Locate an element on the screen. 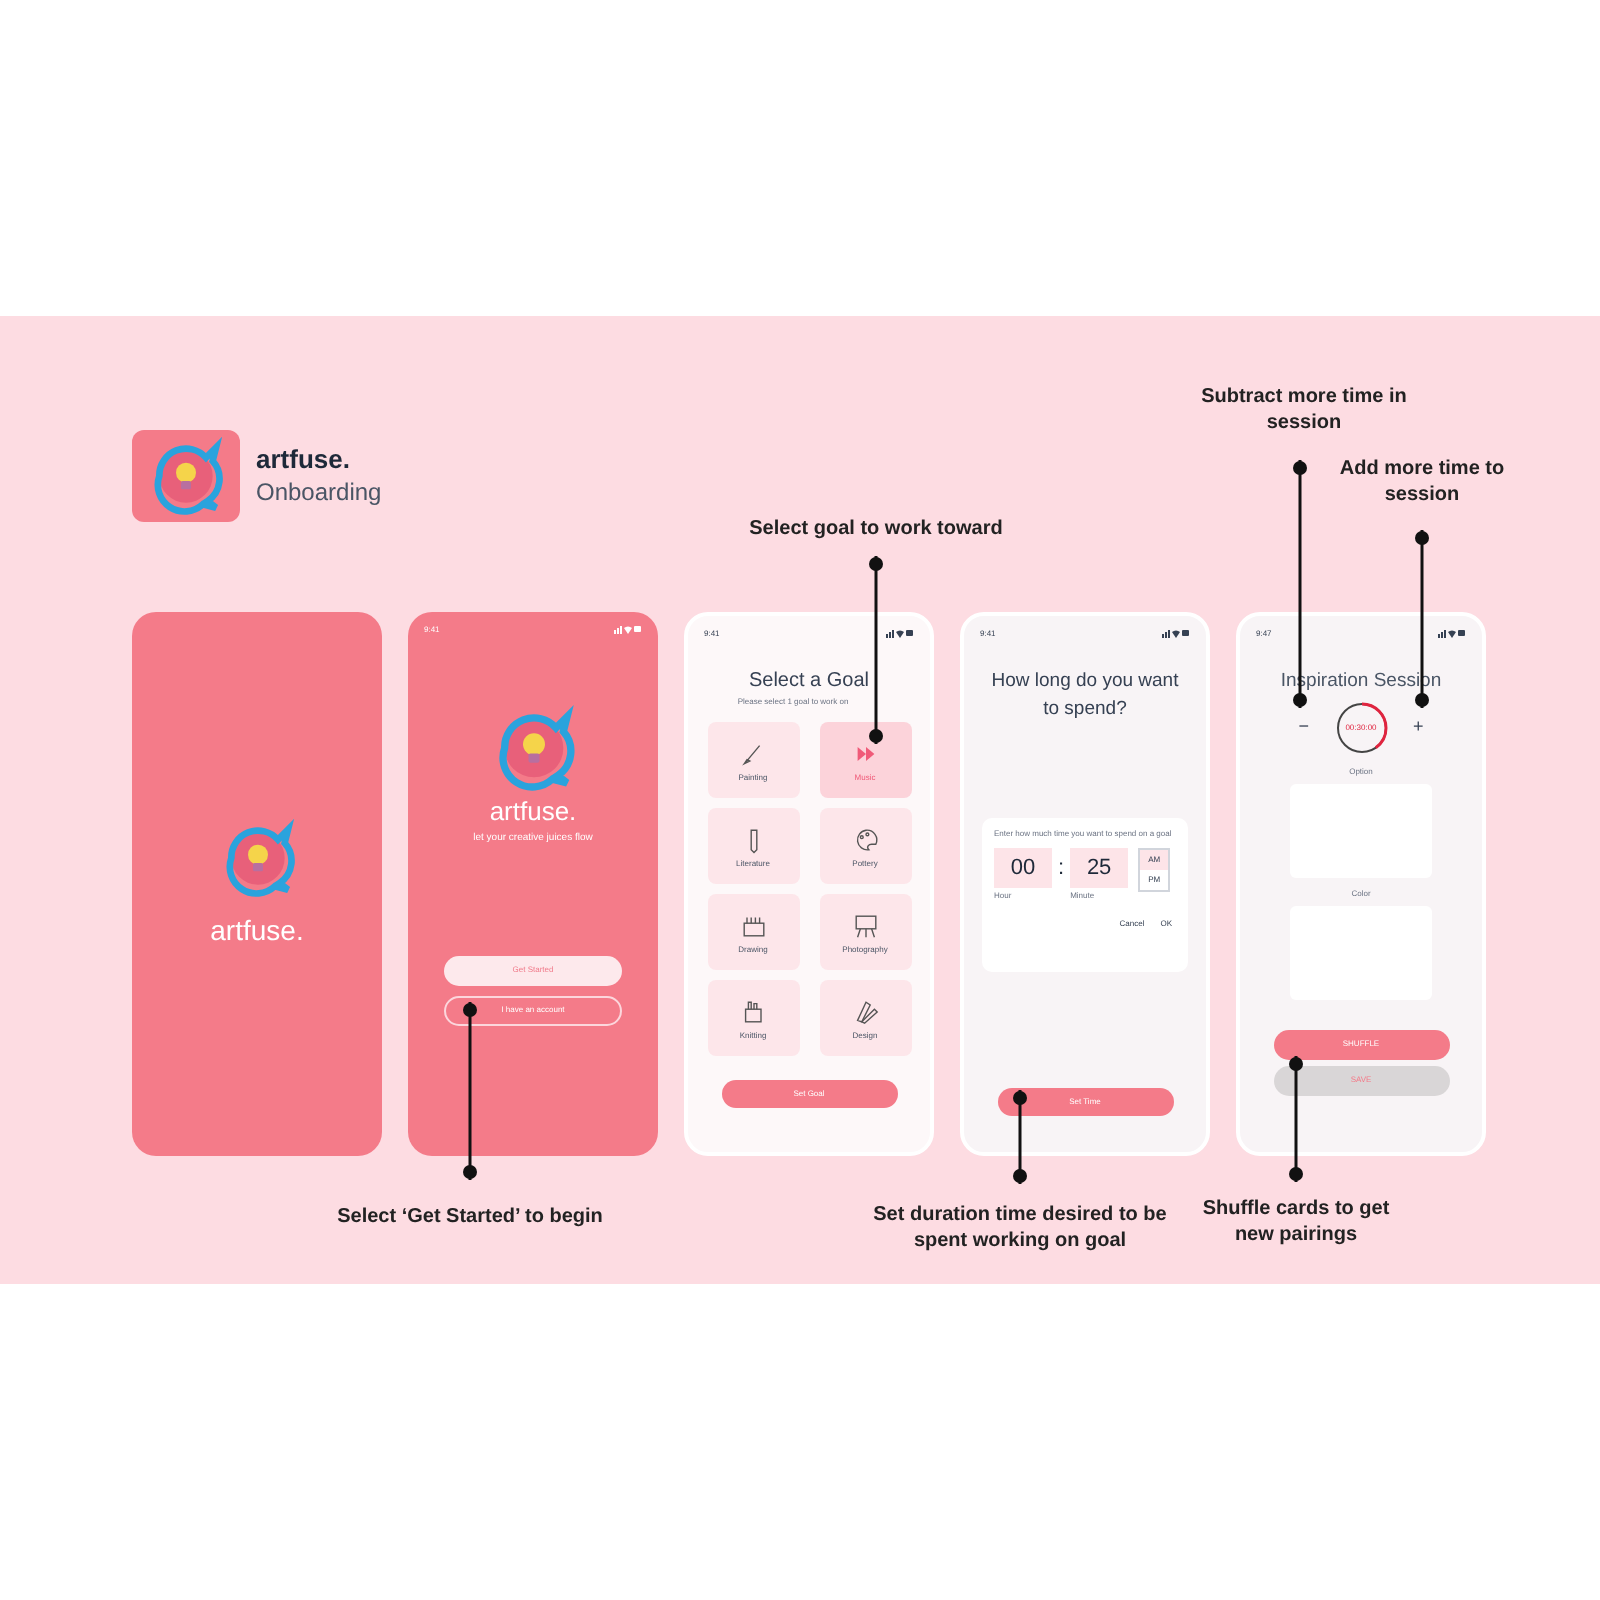 The image size is (1600, 1600). minus-button: − is located at coordinates (1303, 727).